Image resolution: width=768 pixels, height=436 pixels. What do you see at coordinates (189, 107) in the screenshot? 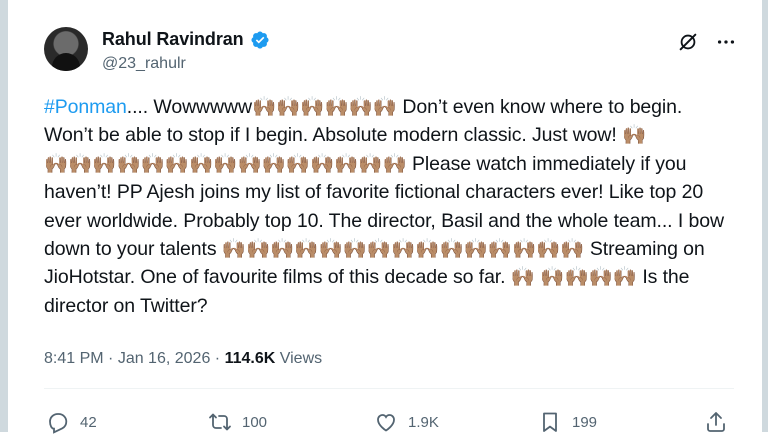
I see `text-segment: .... Wowwwww` at bounding box center [189, 107].